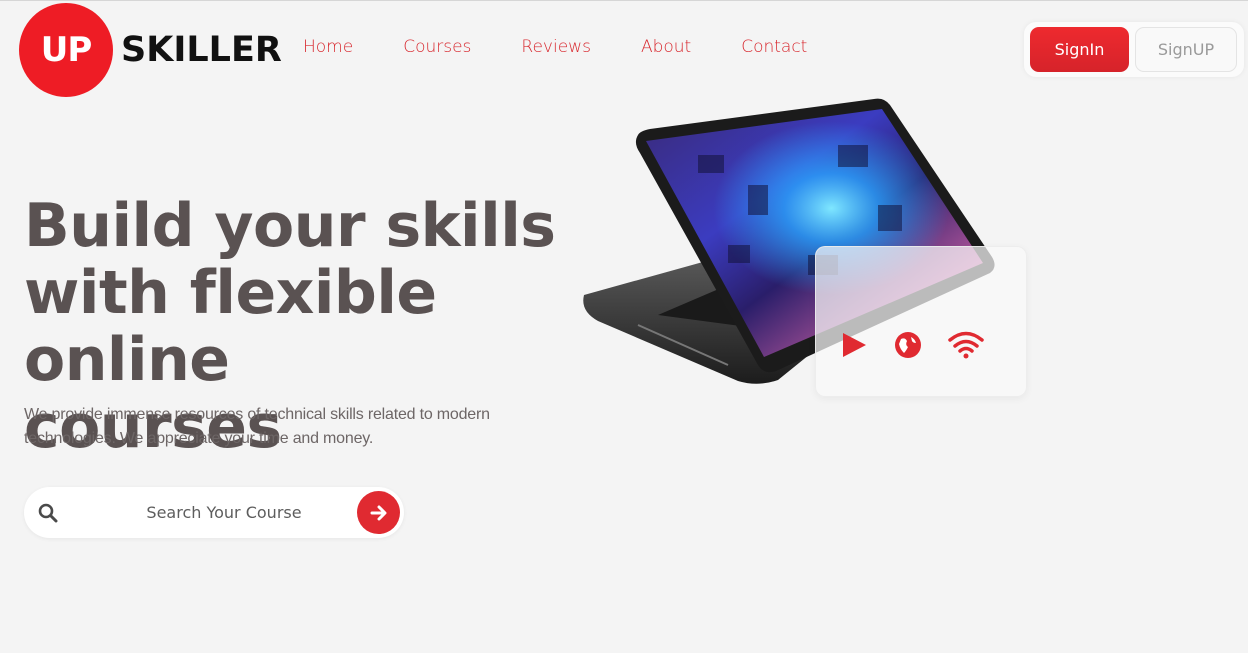  What do you see at coordinates (230, 326) in the screenshot?
I see `hero-title-line: with flexible online` at bounding box center [230, 326].